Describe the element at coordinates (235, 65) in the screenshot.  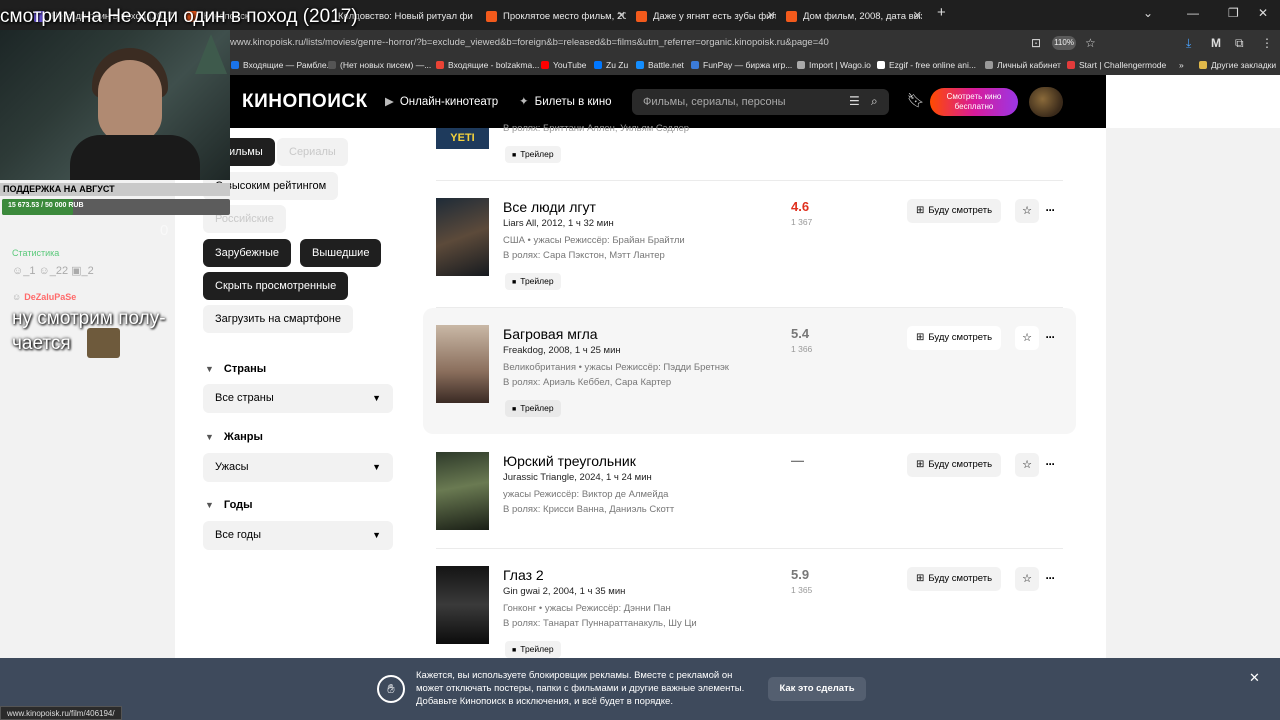
I see `bookmark-icon` at that location.